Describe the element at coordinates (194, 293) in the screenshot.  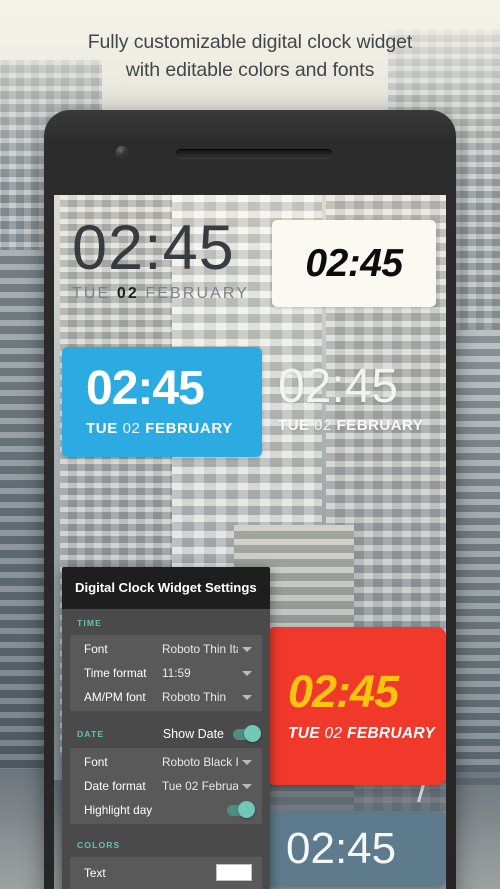
I see `widget-thin-date-suffix: FEBRUARY` at that location.